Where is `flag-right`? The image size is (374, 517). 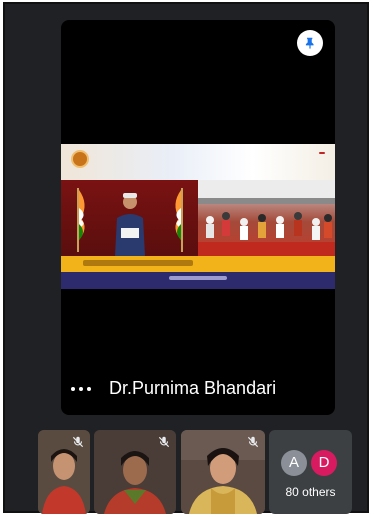
flag-right is located at coordinates (179, 220).